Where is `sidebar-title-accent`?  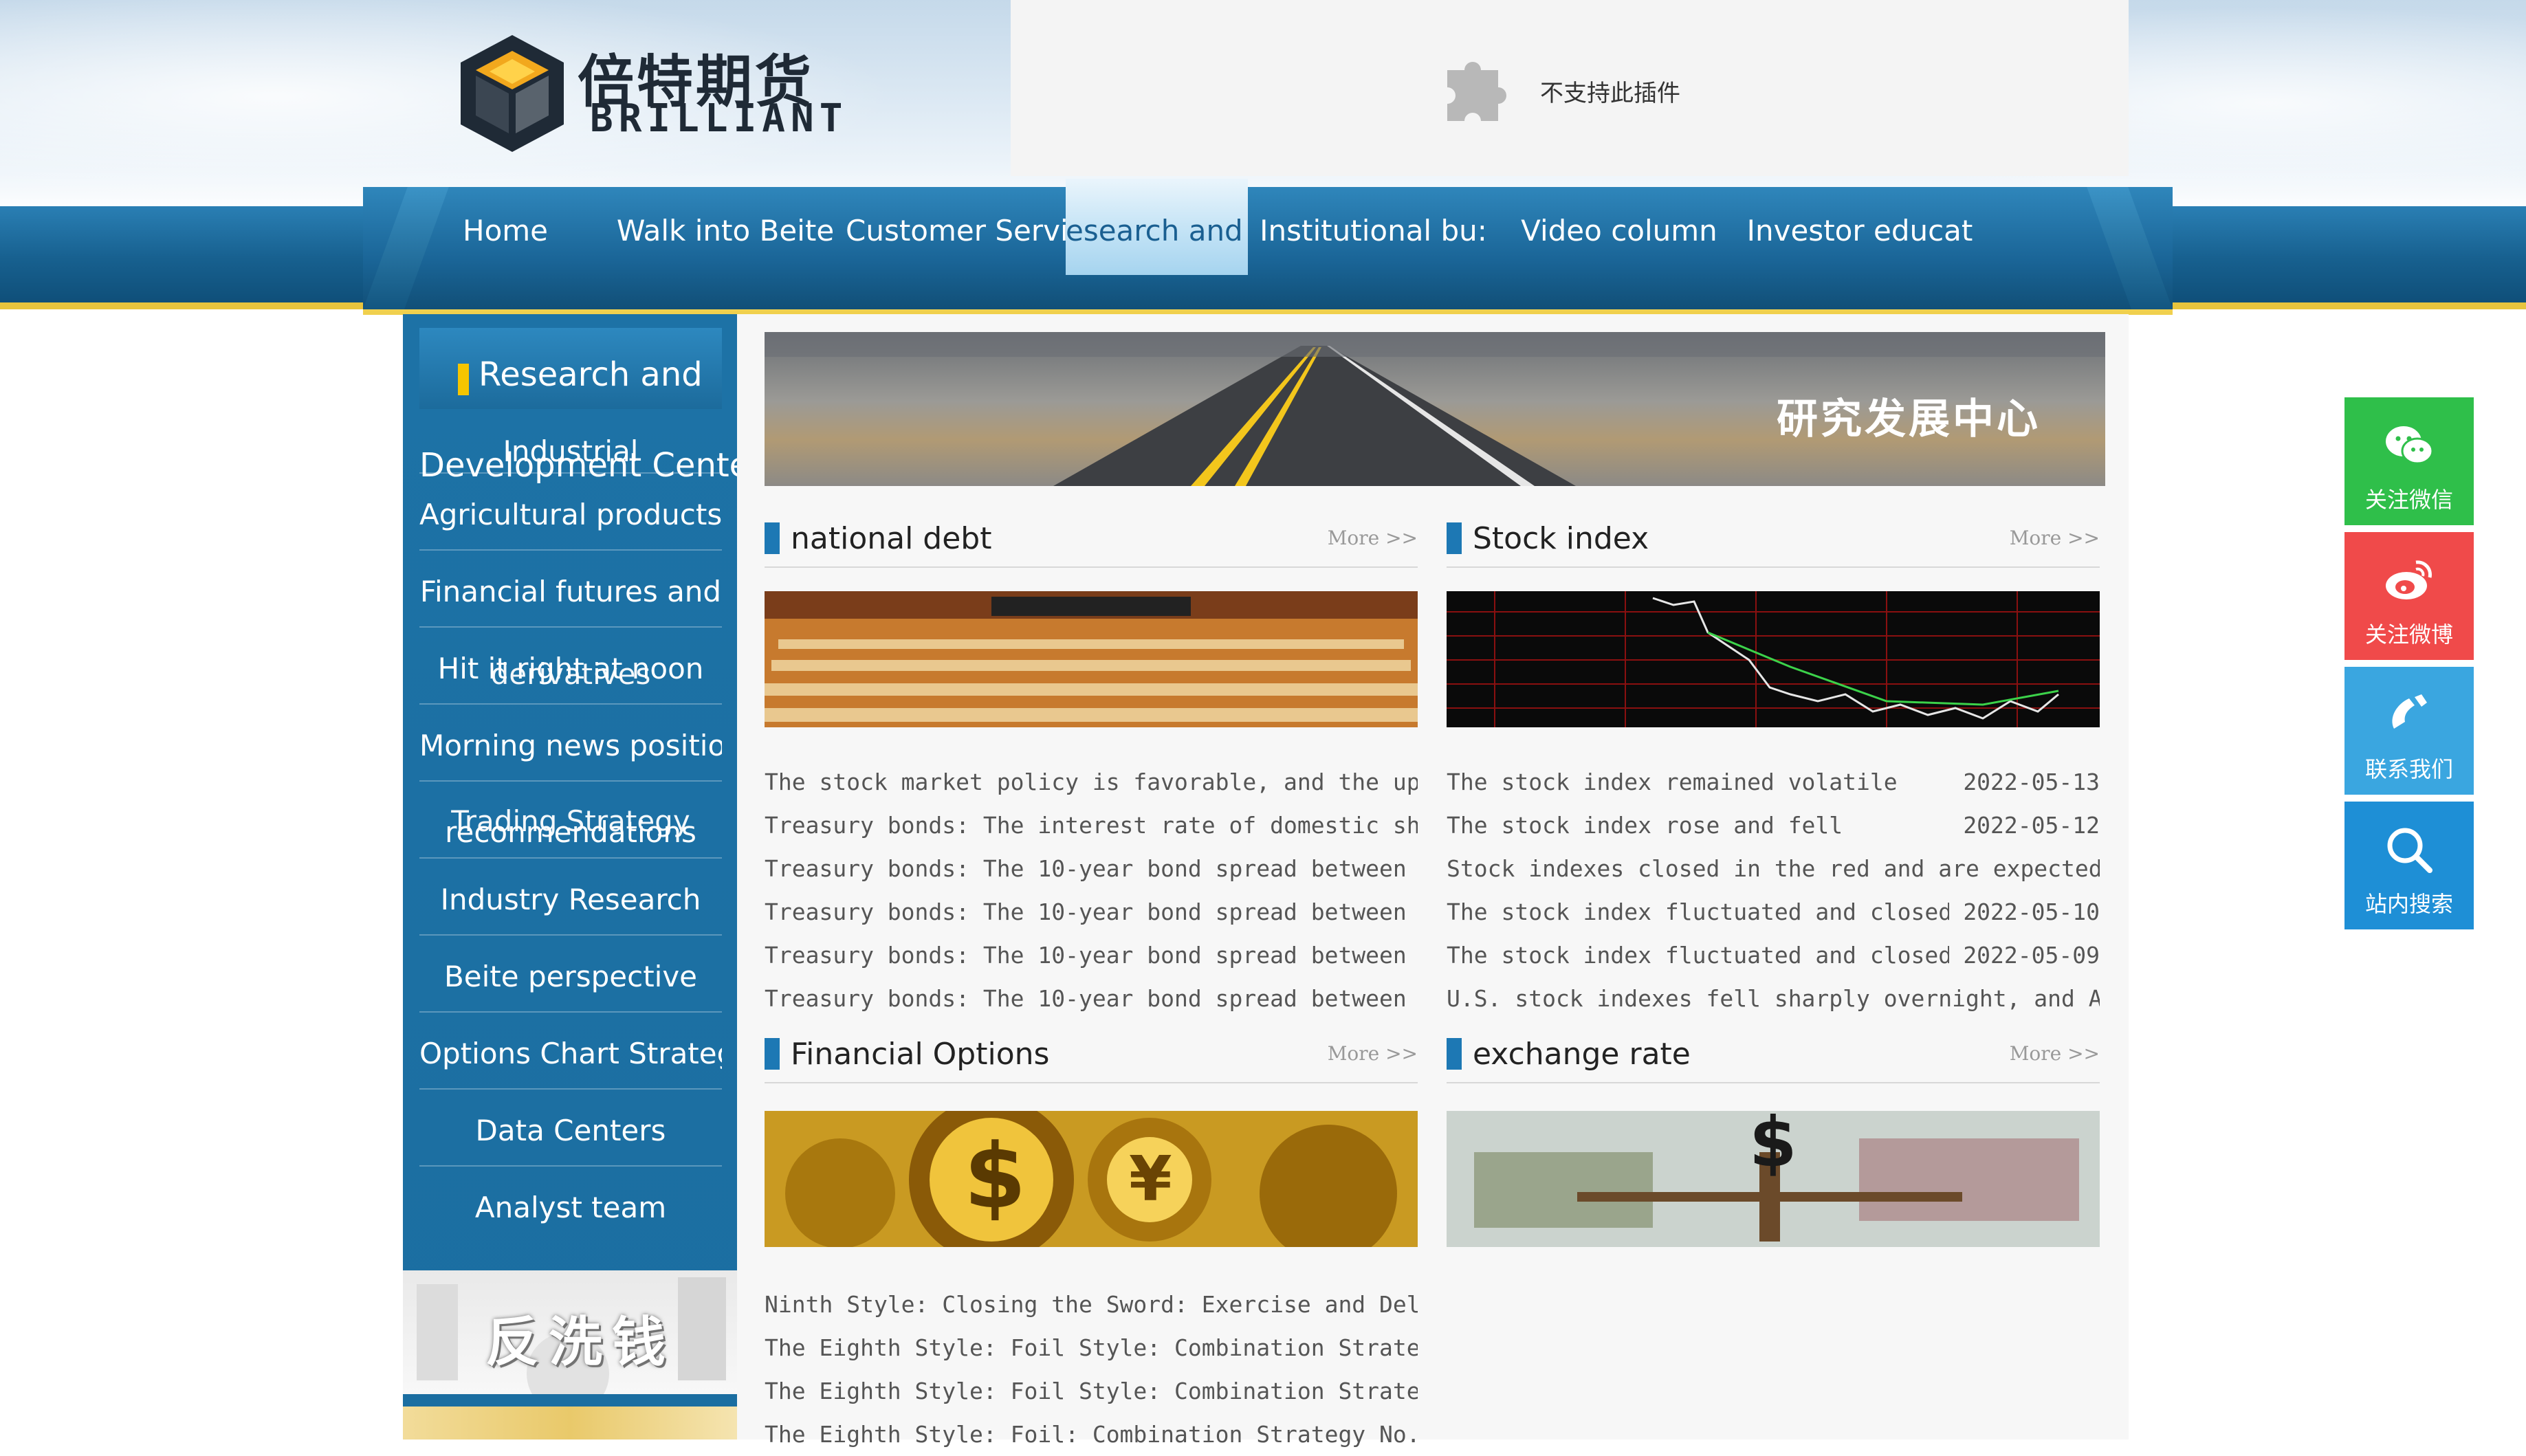
sidebar-title-accent is located at coordinates (463, 379).